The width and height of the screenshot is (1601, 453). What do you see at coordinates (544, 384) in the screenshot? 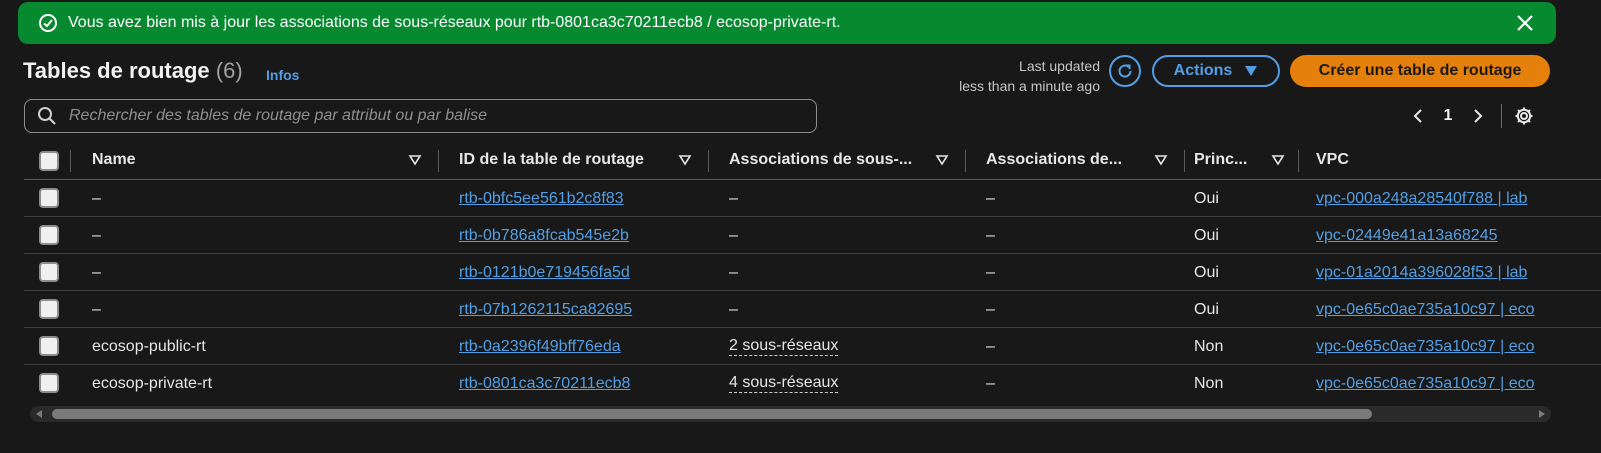
I see `route-table-id-link: rtb-0801ca3c70211ecb8` at bounding box center [544, 384].